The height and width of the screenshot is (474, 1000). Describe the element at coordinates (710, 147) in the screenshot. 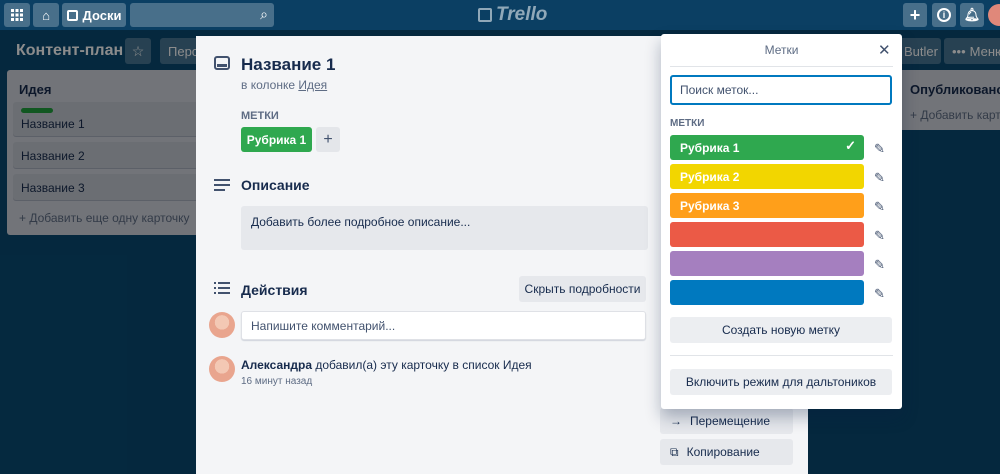

I see `label-name: Рубрика 1` at that location.